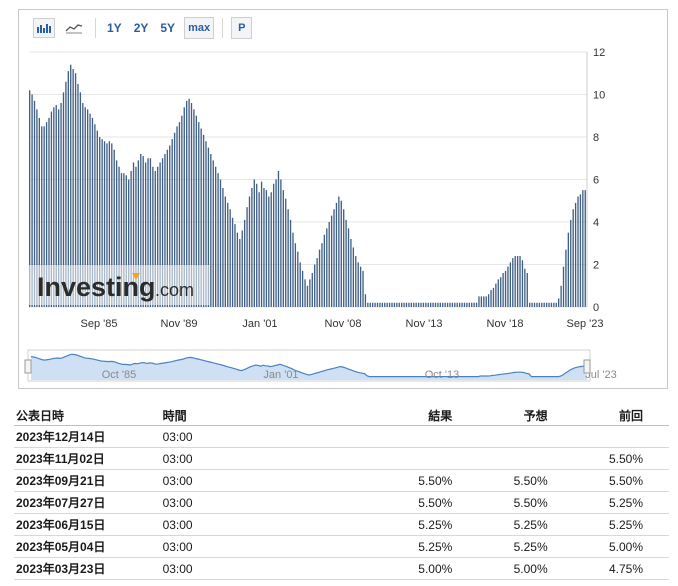 The width and height of the screenshot is (678, 586). What do you see at coordinates (399, 502) in the screenshot?
I see `cell-actual: 5.50%` at bounding box center [399, 502].